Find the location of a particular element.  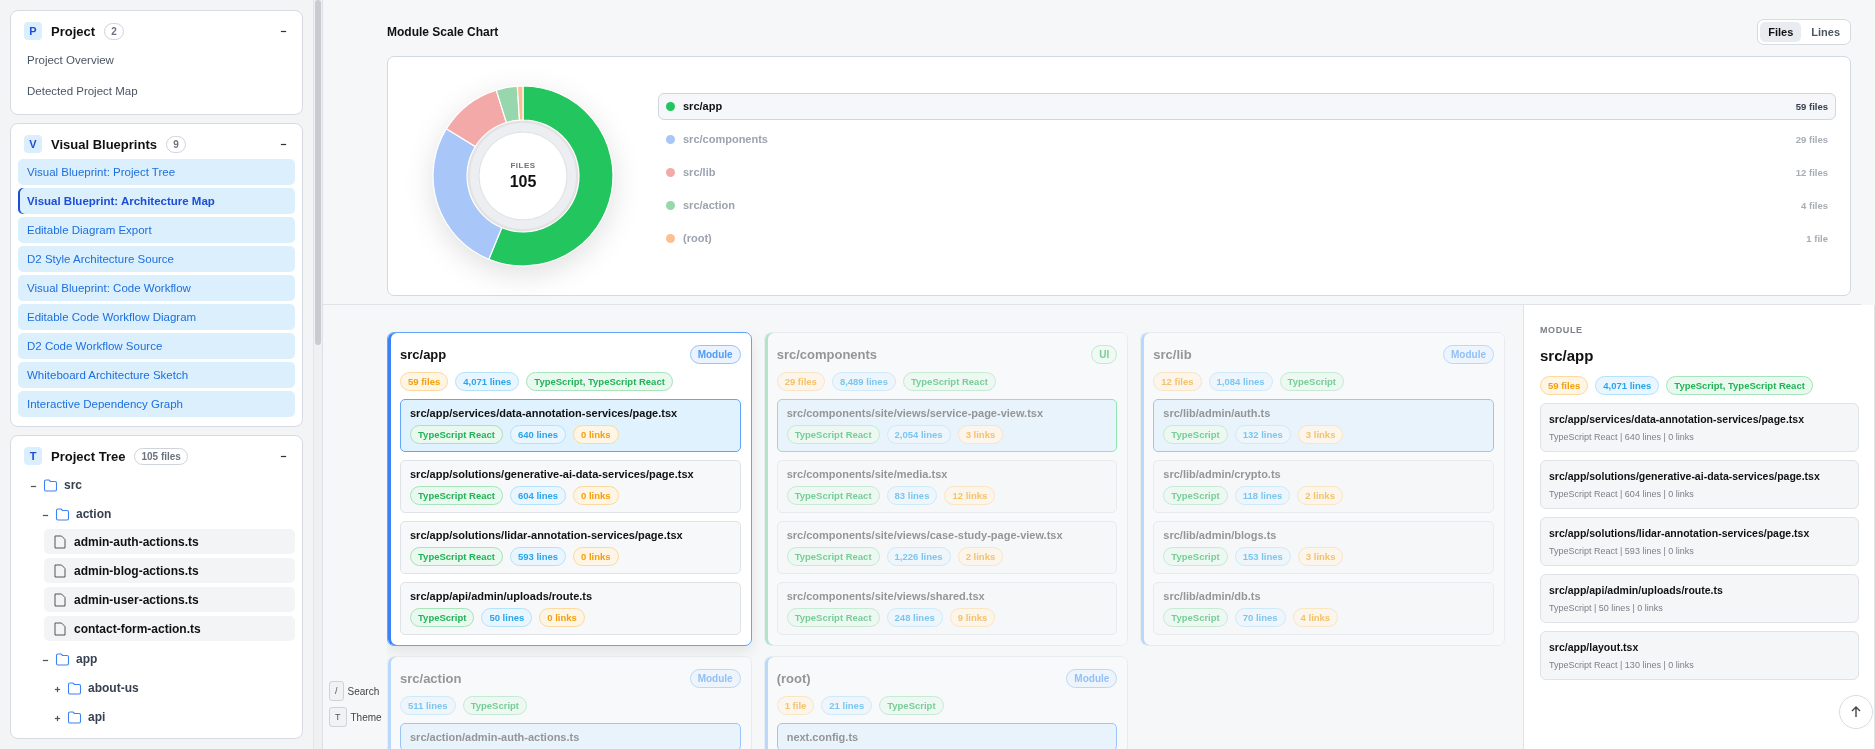

file-path: src/app/layout.tsx is located at coordinates (1594, 647).